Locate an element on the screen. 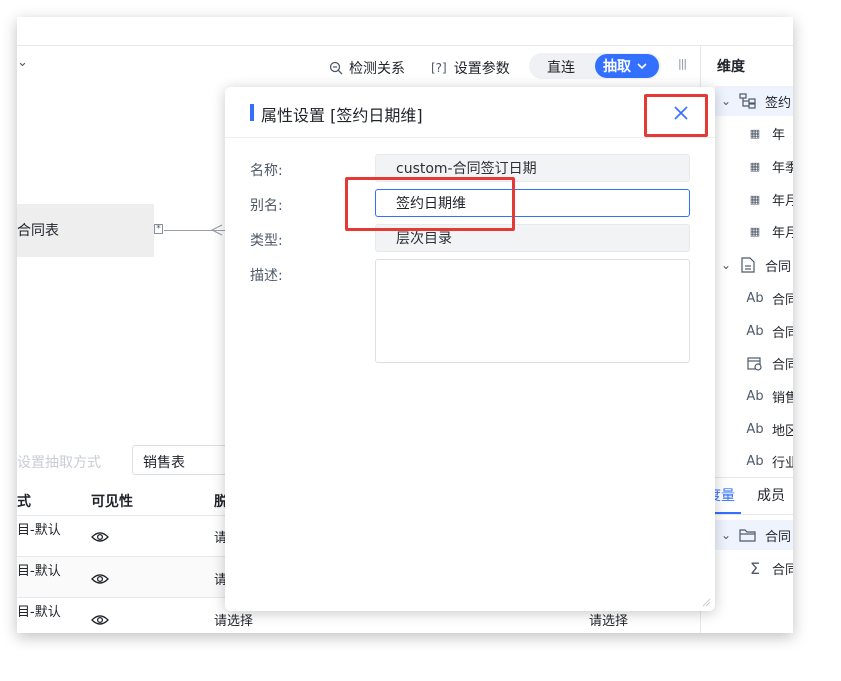  tree-item-year-quarter: ▦ 年季 is located at coordinates (769, 166).